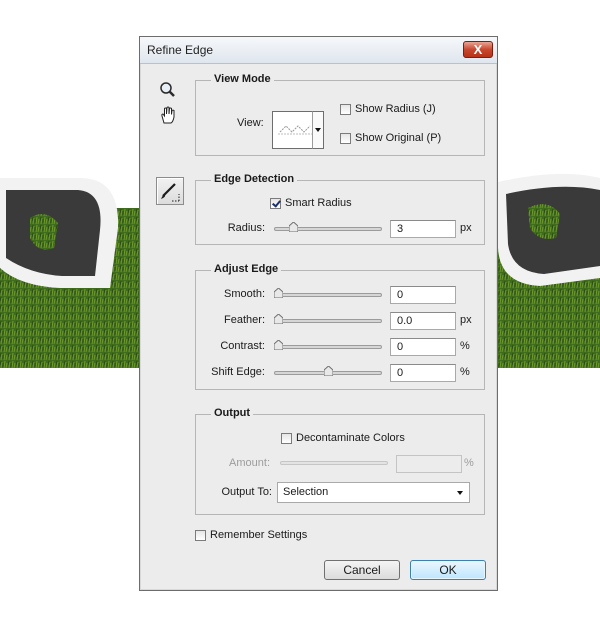  I want to click on show-radius-label: Show Radius (J), so click(395, 109).